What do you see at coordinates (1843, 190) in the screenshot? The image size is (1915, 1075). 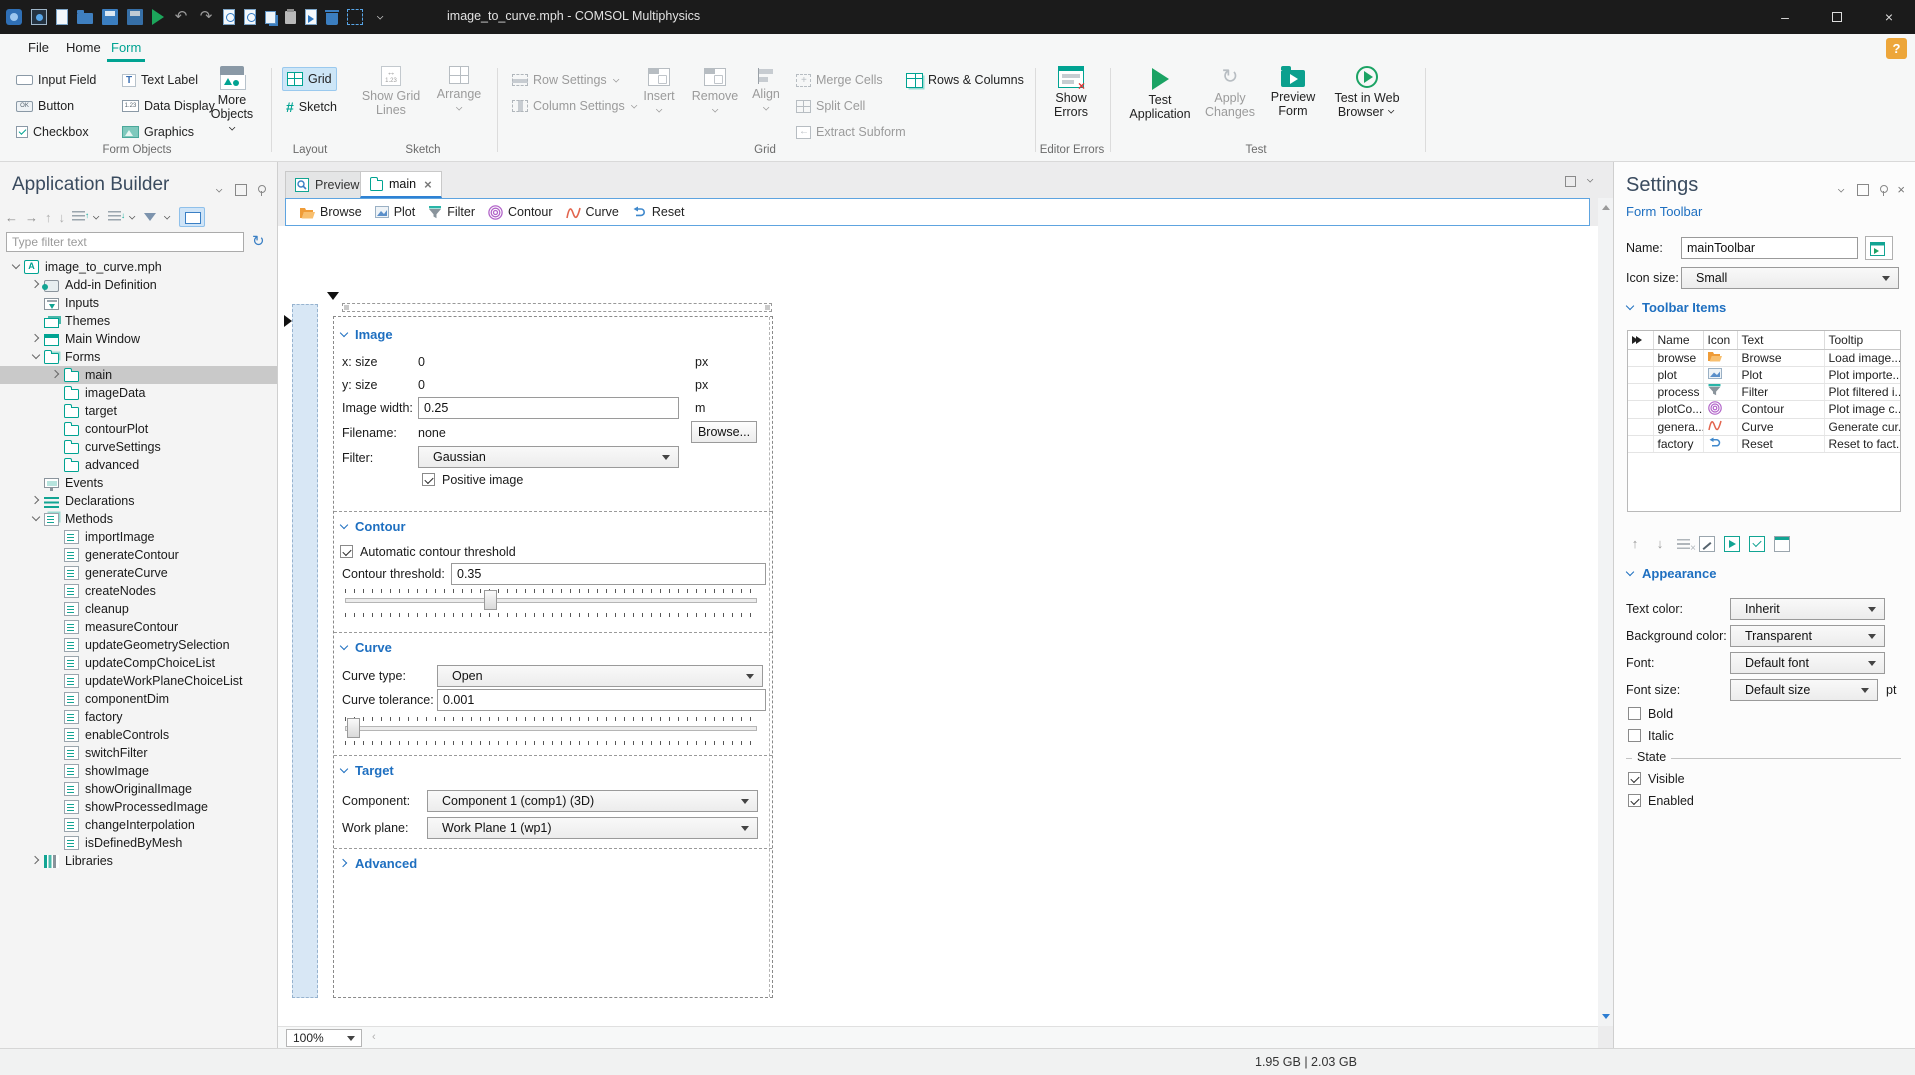 I see `panel-menu-chevron-icon` at bounding box center [1843, 190].